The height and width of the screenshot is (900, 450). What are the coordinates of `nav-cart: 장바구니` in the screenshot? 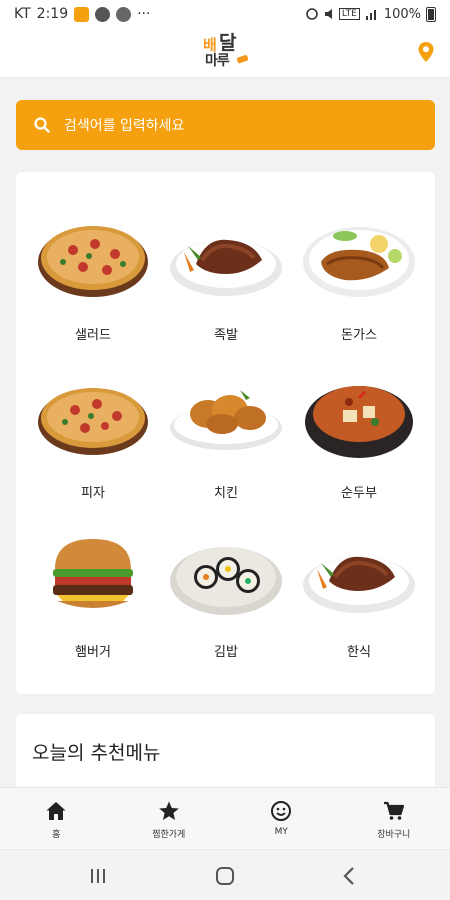 It's located at (394, 818).